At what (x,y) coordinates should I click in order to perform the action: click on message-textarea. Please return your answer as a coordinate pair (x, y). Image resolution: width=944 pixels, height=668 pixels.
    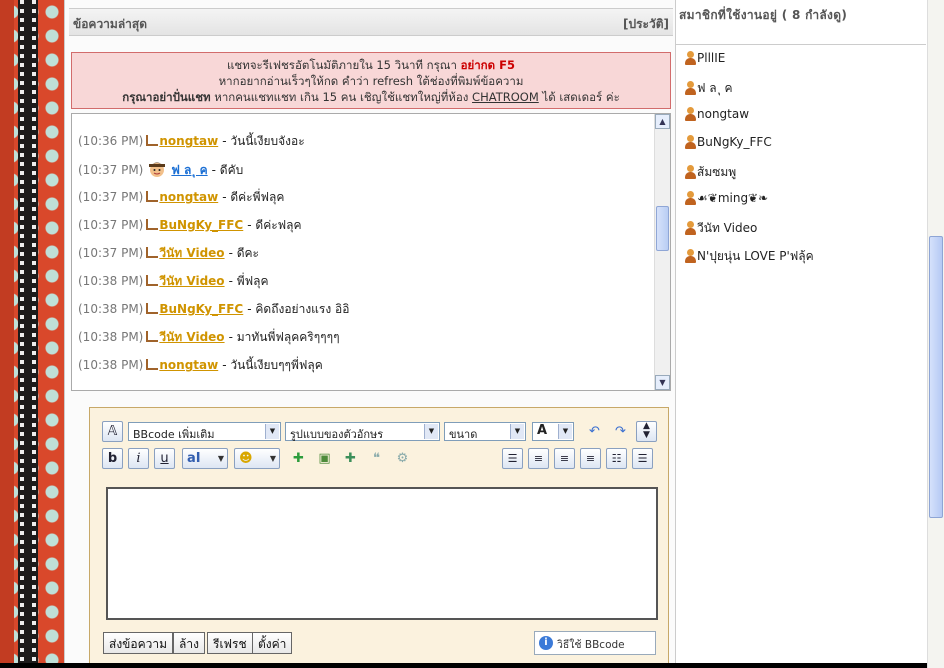
    Looking at the image, I should click on (382, 553).